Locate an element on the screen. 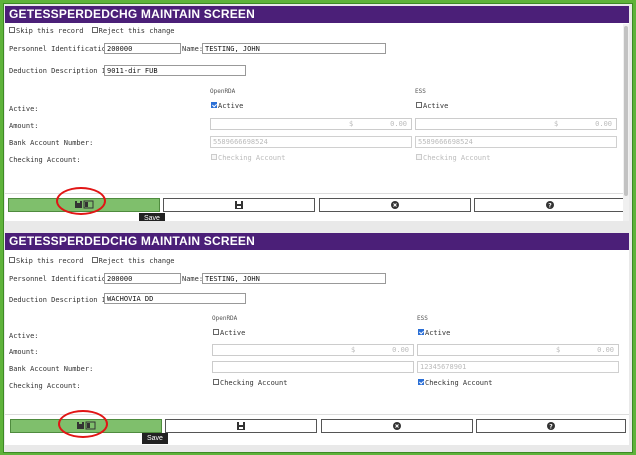 This screenshot has width=636, height=455. scrollbar-thumb is located at coordinates (626, 111).